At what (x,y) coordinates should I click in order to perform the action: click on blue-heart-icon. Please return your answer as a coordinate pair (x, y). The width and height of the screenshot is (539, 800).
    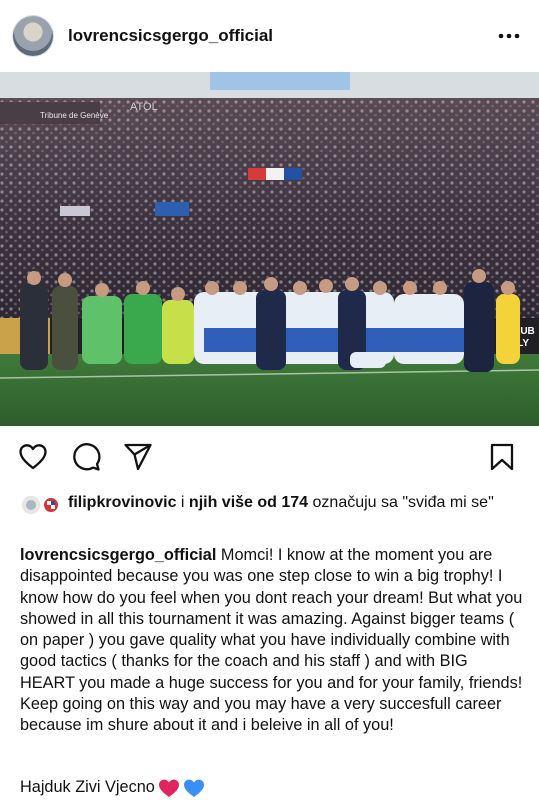
    Looking at the image, I should click on (193, 788).